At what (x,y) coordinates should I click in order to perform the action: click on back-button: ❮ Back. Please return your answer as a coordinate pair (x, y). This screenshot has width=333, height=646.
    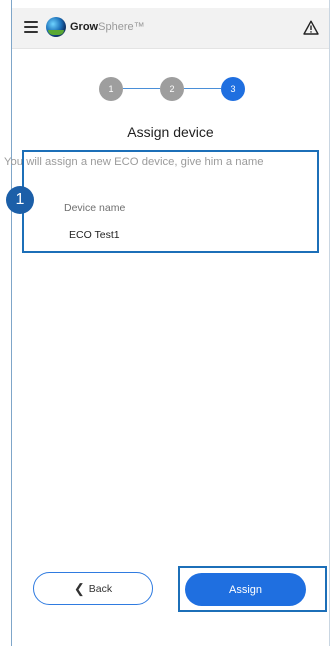
    Looking at the image, I should click on (93, 588).